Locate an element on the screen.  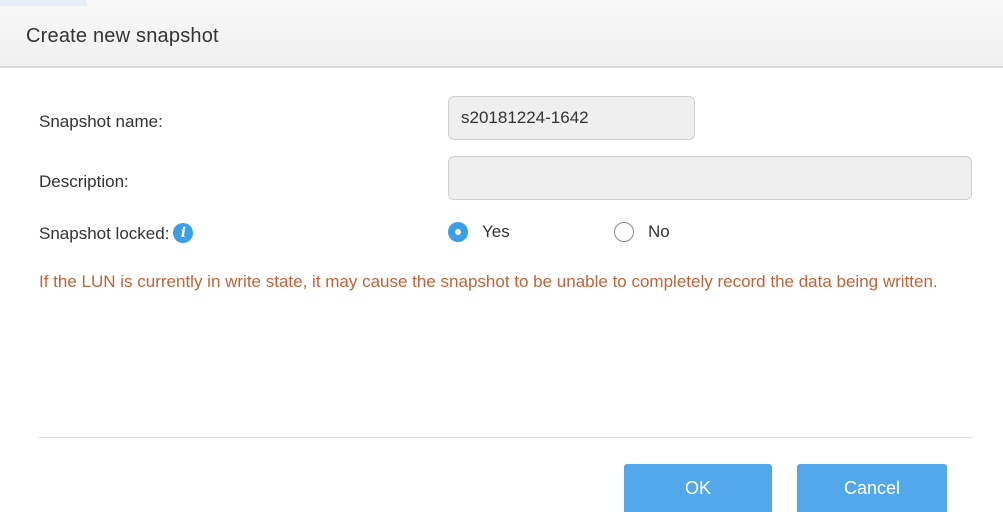
radio-no-circle is located at coordinates (624, 232).